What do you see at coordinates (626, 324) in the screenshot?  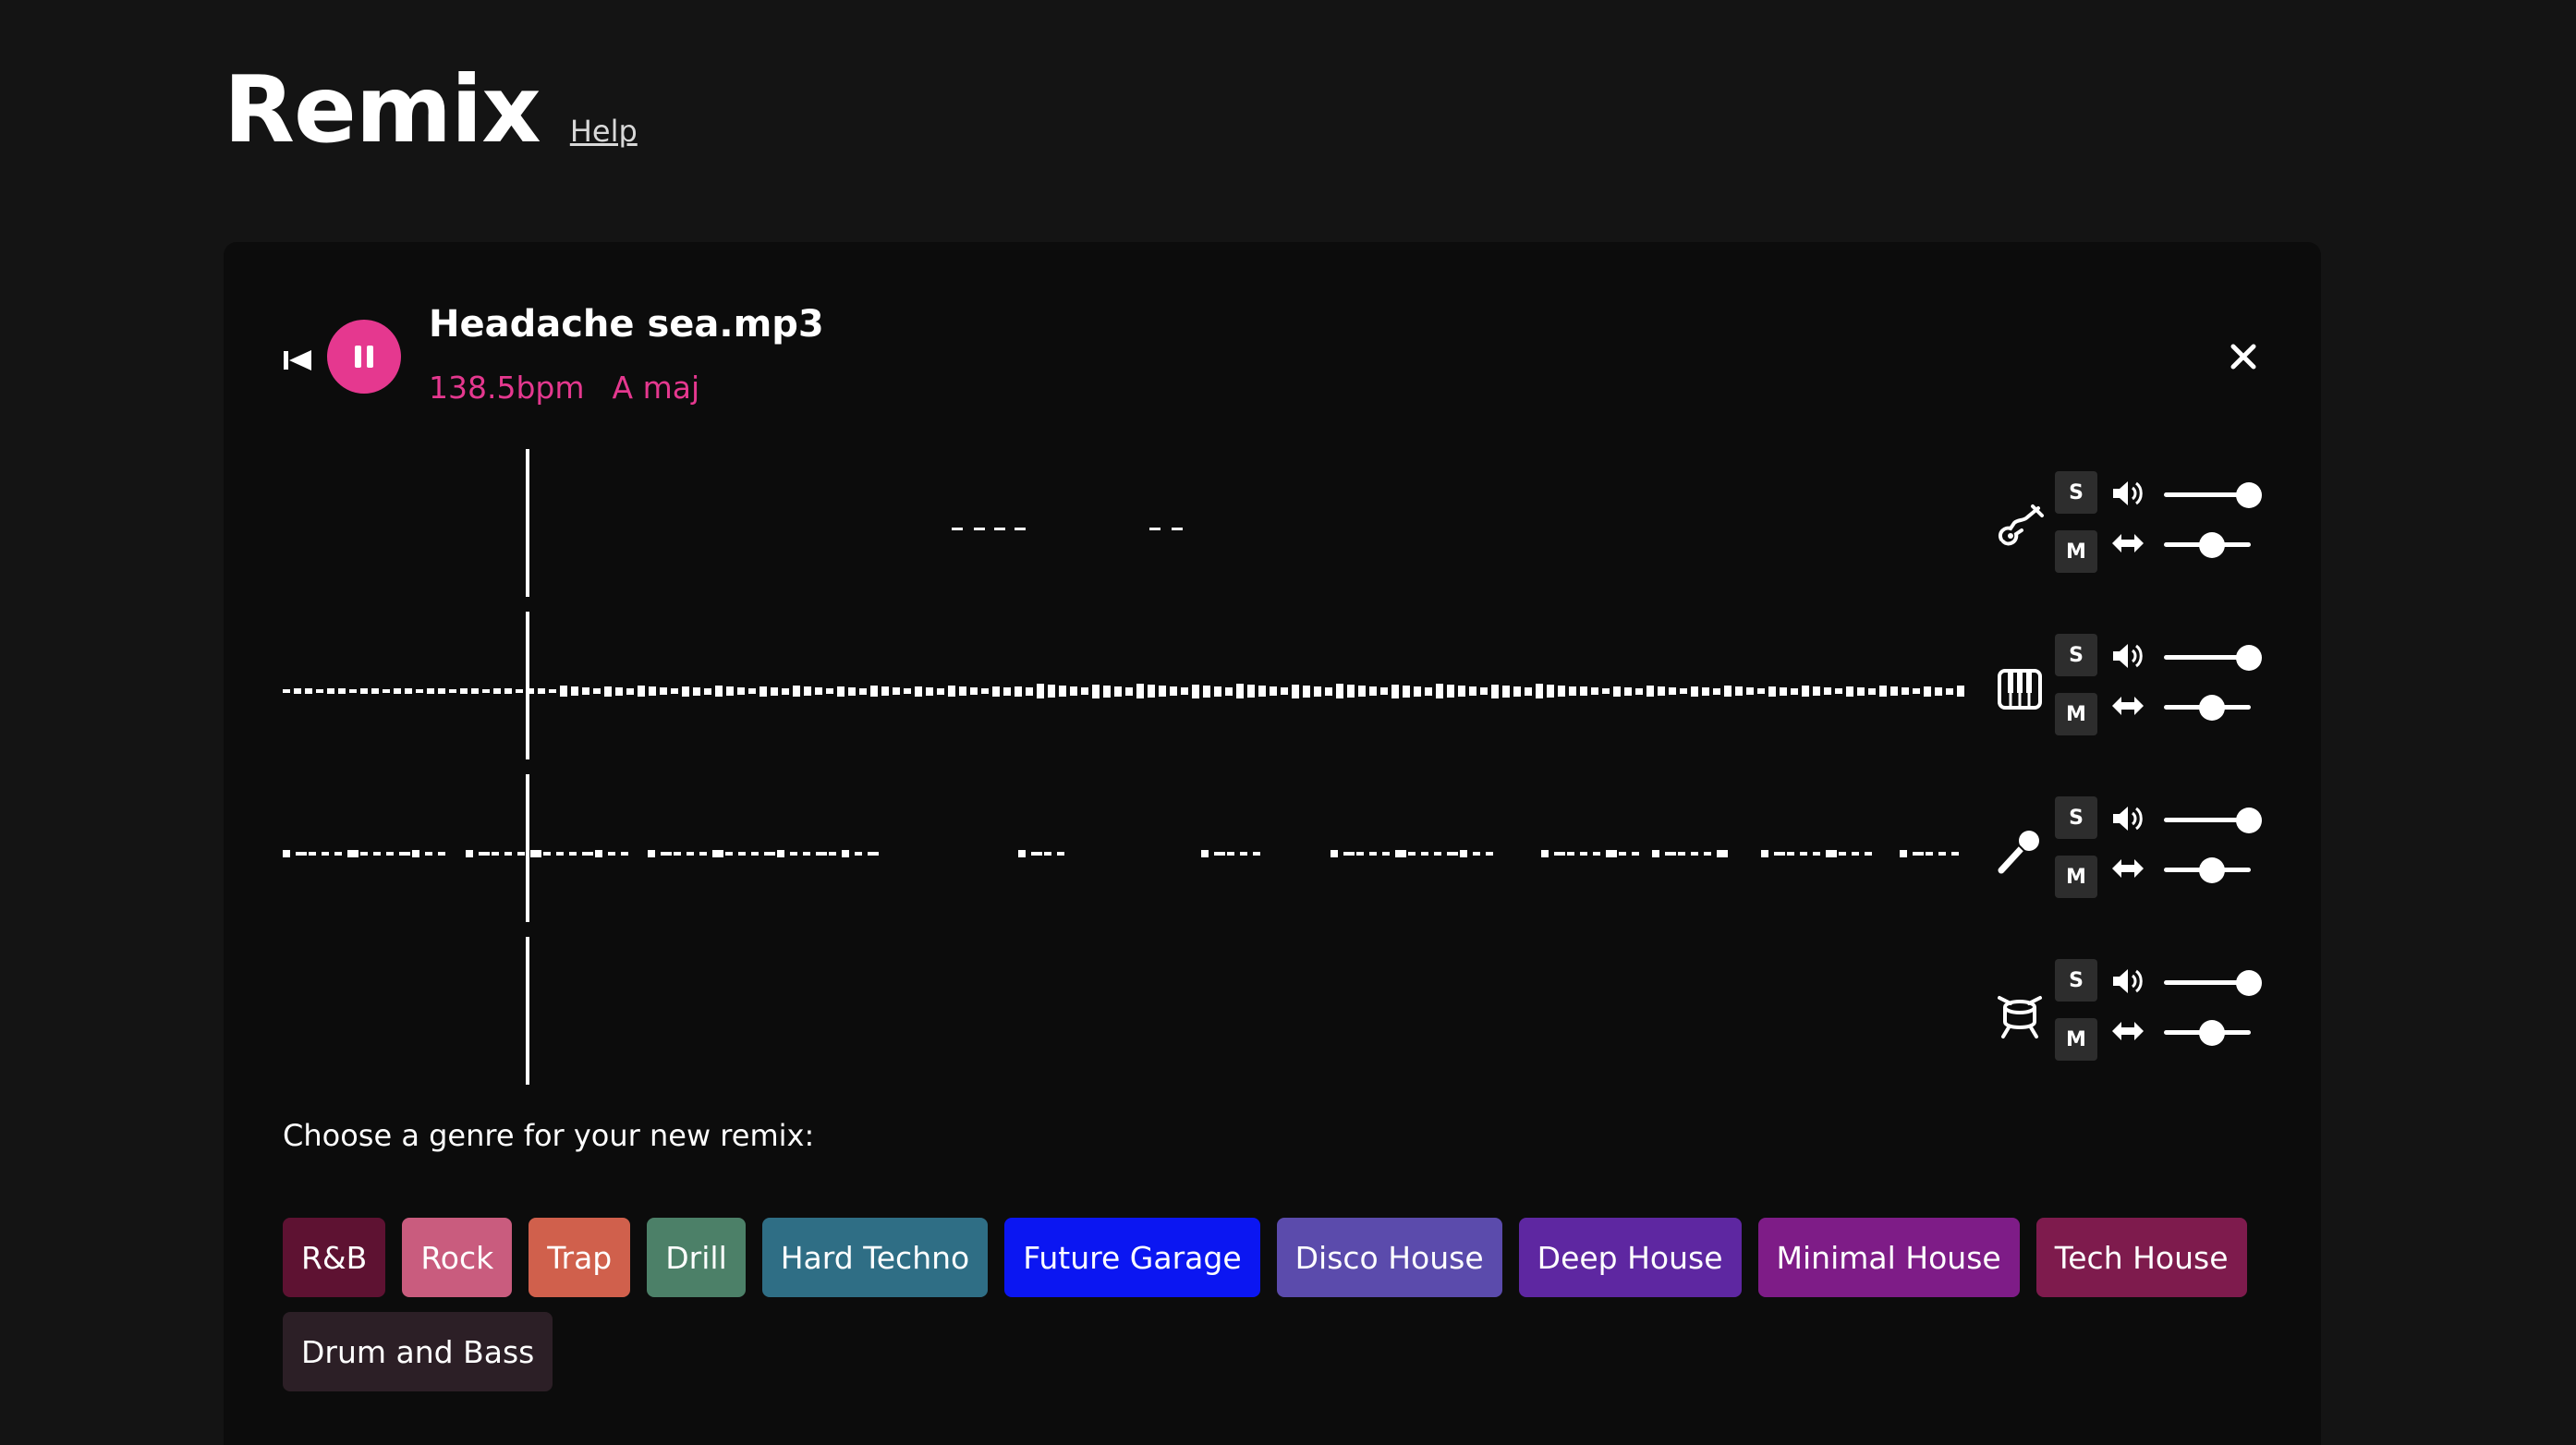 I see `track-filename: Headache sea.mp3` at bounding box center [626, 324].